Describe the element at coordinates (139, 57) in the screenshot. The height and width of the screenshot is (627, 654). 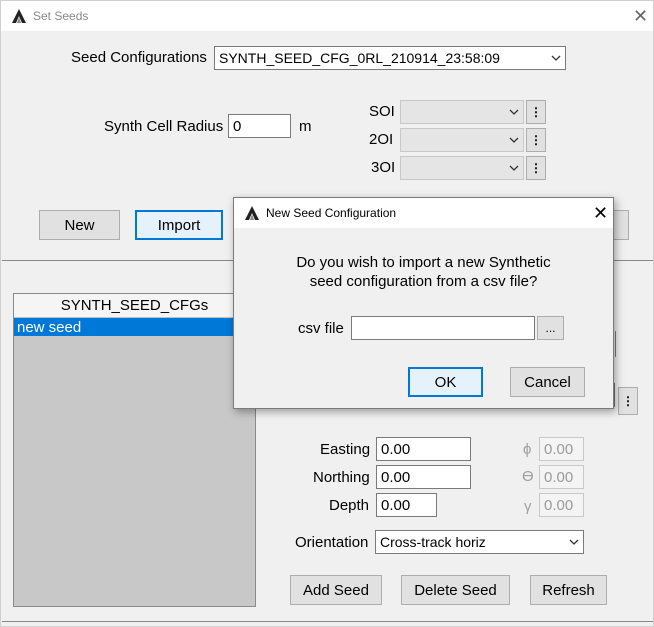
I see `seed-config-label: Seed Configurations` at that location.